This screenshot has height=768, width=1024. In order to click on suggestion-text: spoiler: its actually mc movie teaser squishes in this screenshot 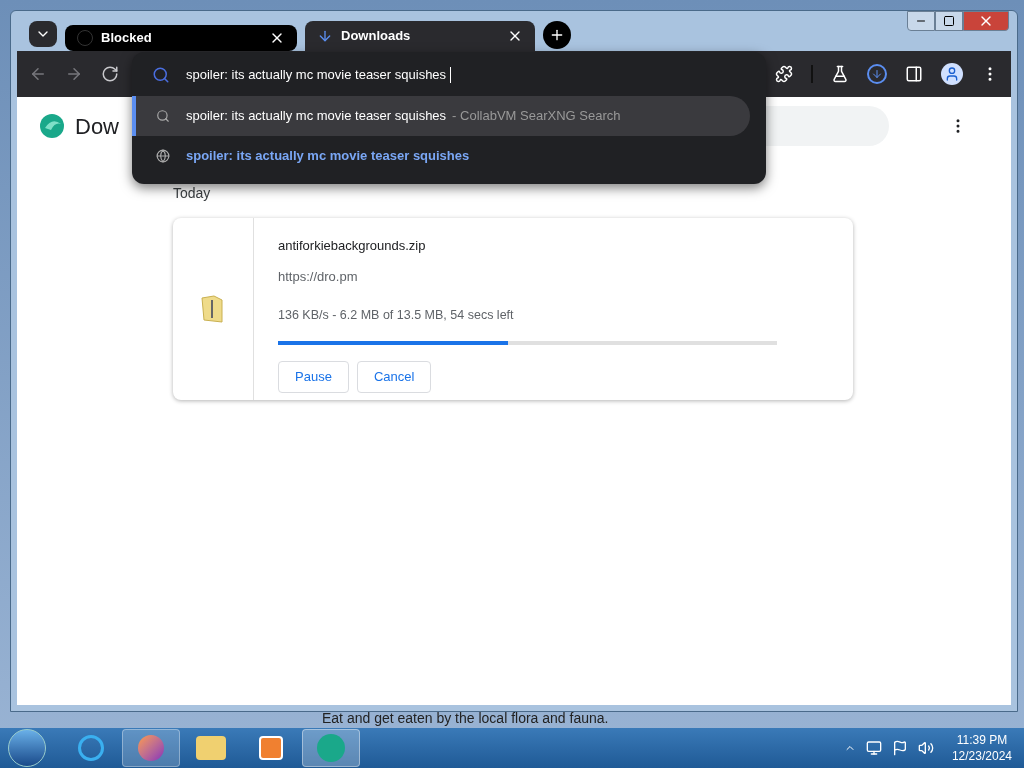, I will do `click(316, 116)`.